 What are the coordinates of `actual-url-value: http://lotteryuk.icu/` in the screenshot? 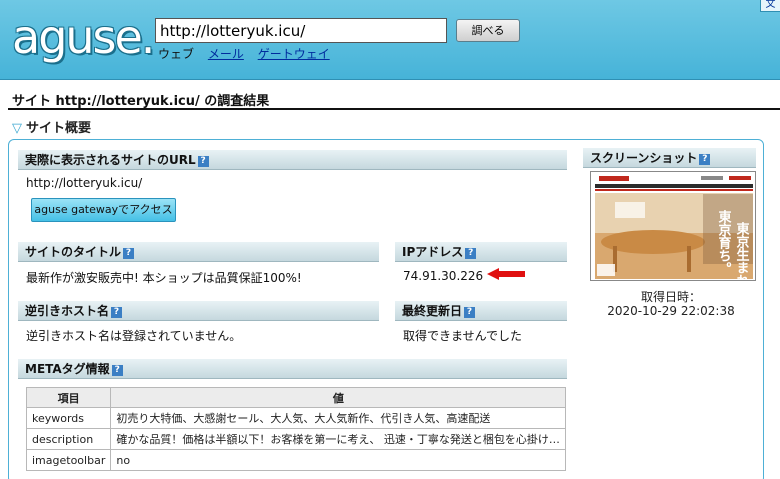 It's located at (84, 183).